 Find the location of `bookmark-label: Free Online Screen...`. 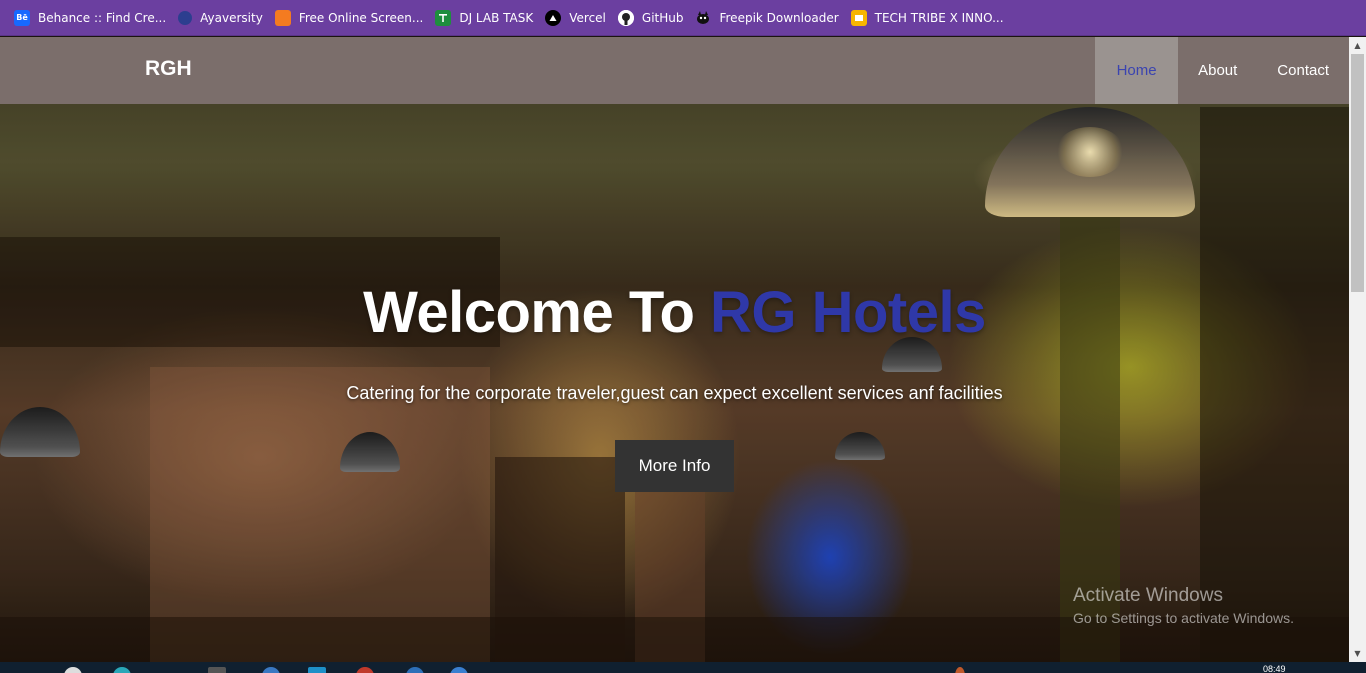

bookmark-label: Free Online Screen... is located at coordinates (361, 17).